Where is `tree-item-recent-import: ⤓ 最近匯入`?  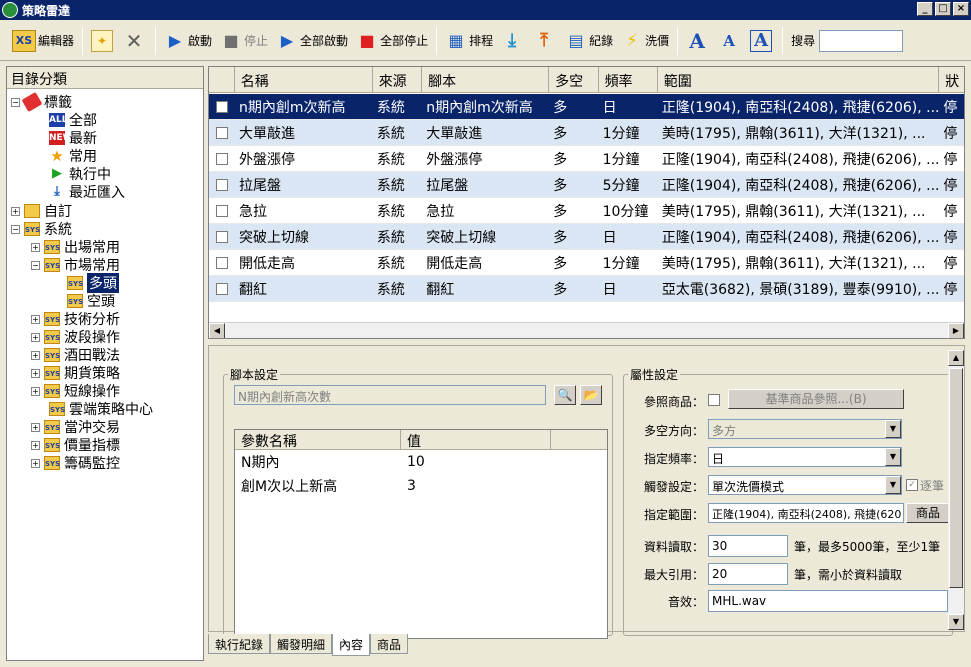 tree-item-recent-import: ⤓ 最近匯入 is located at coordinates (87, 192).